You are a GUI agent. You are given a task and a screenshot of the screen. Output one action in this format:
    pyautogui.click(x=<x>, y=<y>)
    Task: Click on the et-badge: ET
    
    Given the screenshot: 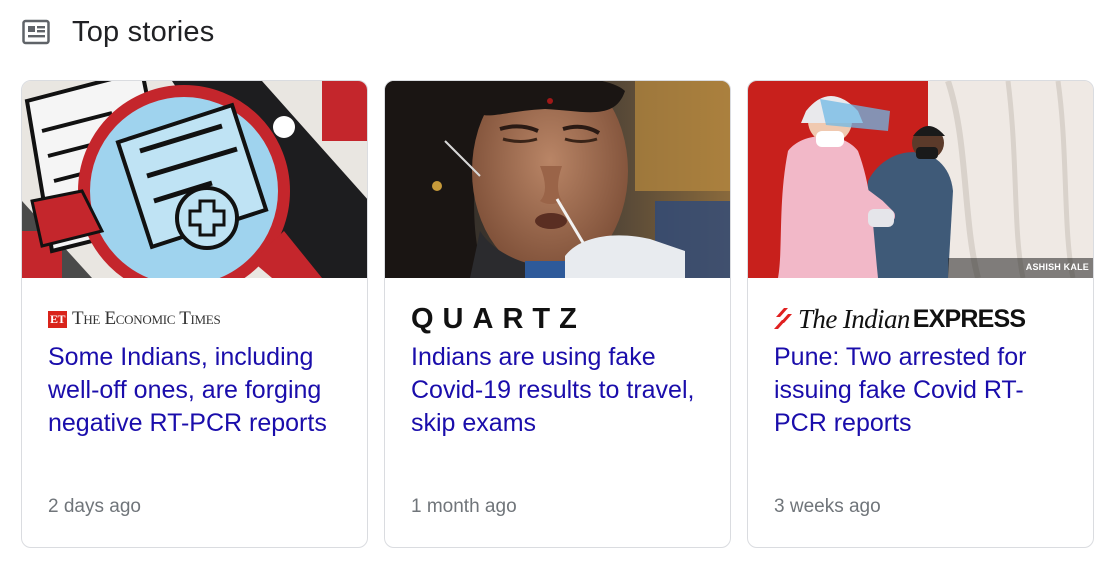 What is the action you would take?
    pyautogui.click(x=58, y=319)
    